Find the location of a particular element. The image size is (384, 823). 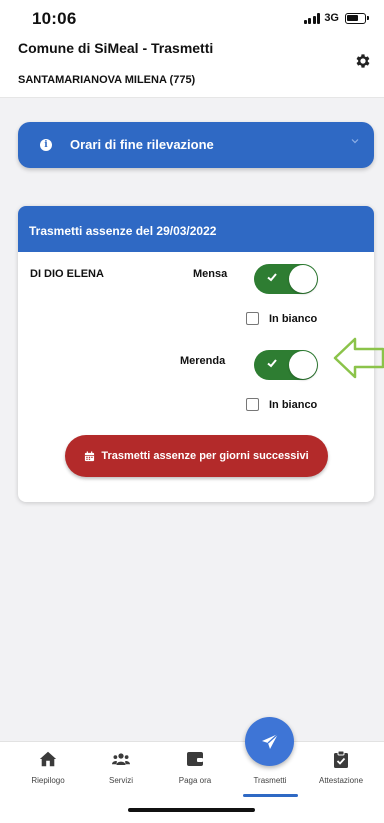

send-icon is located at coordinates (269, 741).